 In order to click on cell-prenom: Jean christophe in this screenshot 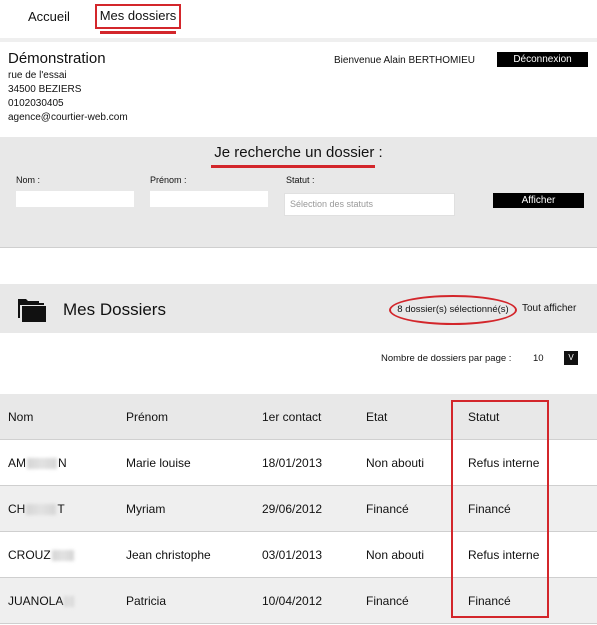, I will do `click(168, 555)`.